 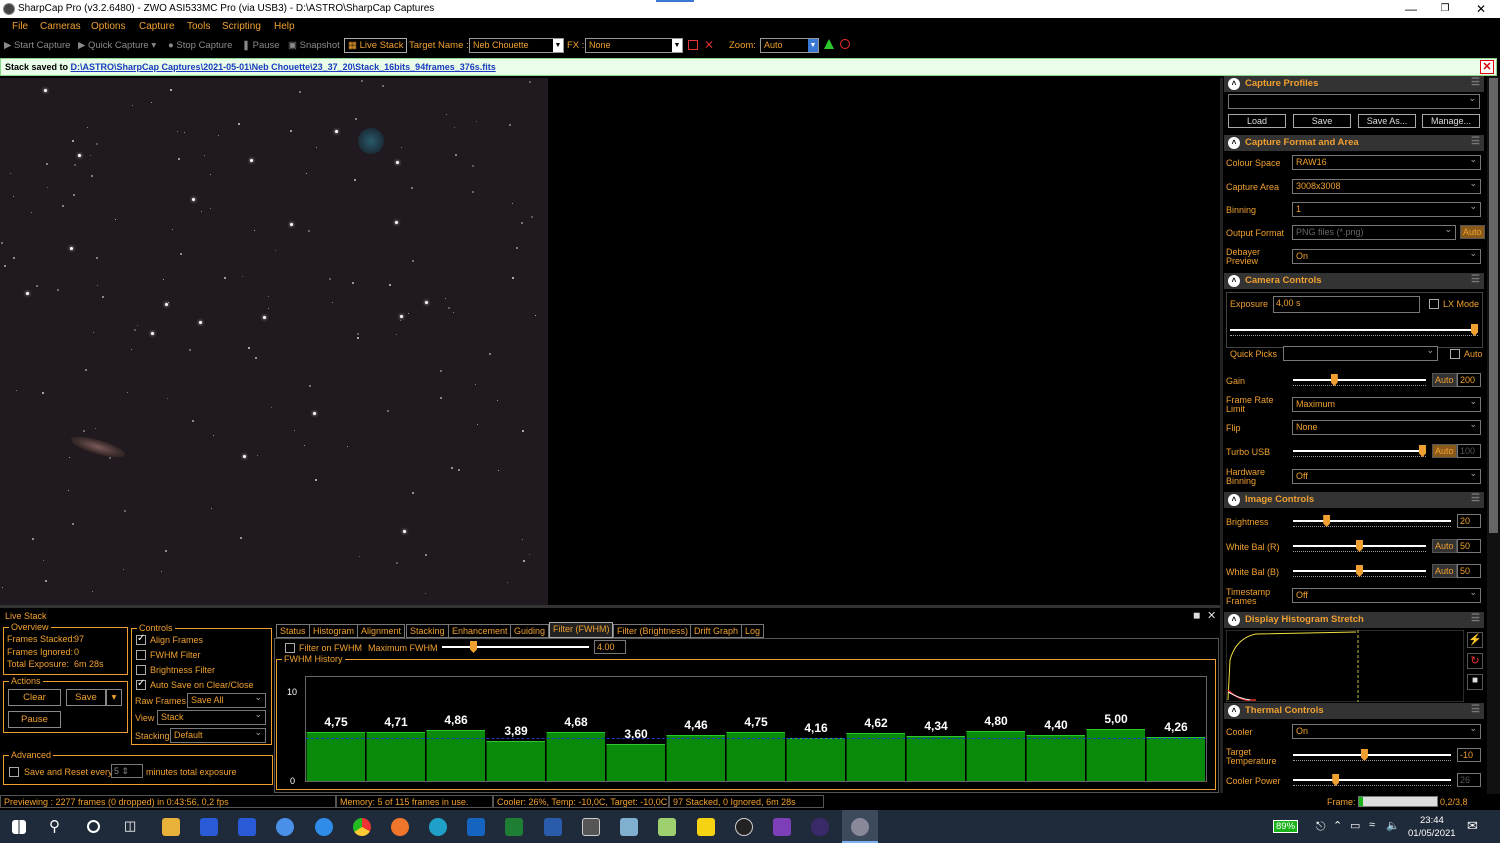 What do you see at coordinates (1386, 186) in the screenshot?
I see `capture-area-select: 3008x3008` at bounding box center [1386, 186].